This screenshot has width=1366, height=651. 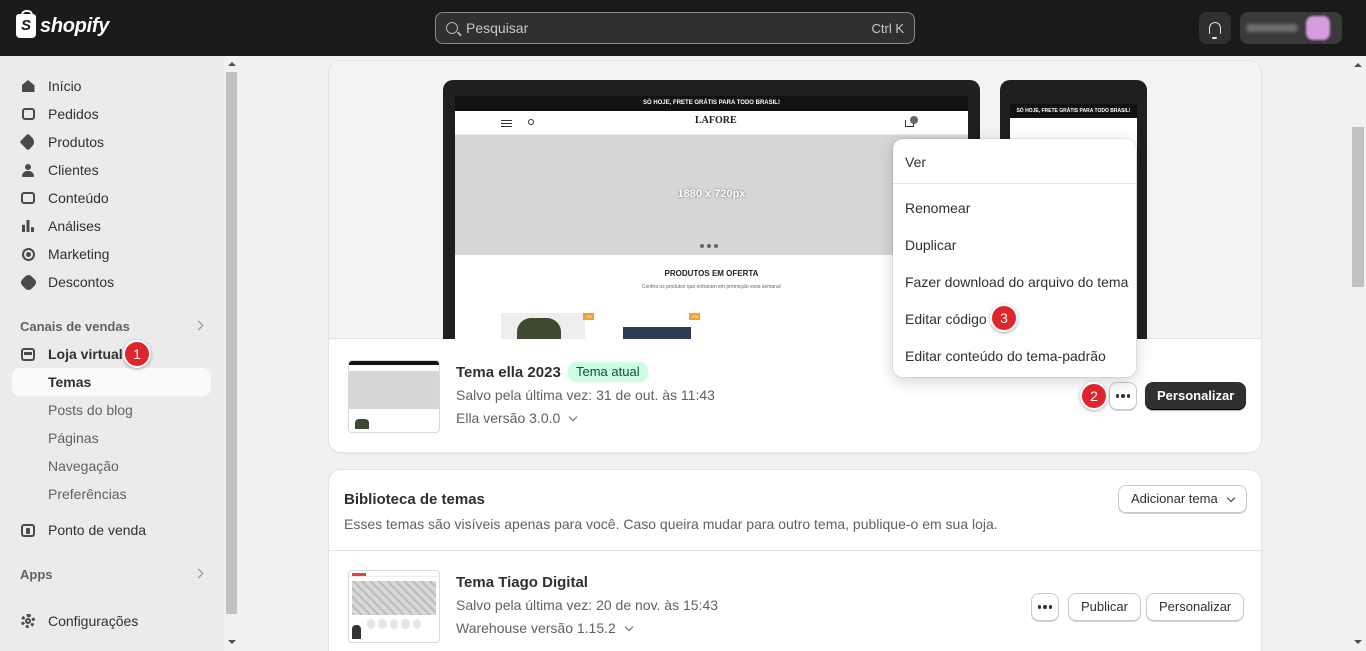 I want to click on sidebar-item-label: Início, so click(x=65, y=86).